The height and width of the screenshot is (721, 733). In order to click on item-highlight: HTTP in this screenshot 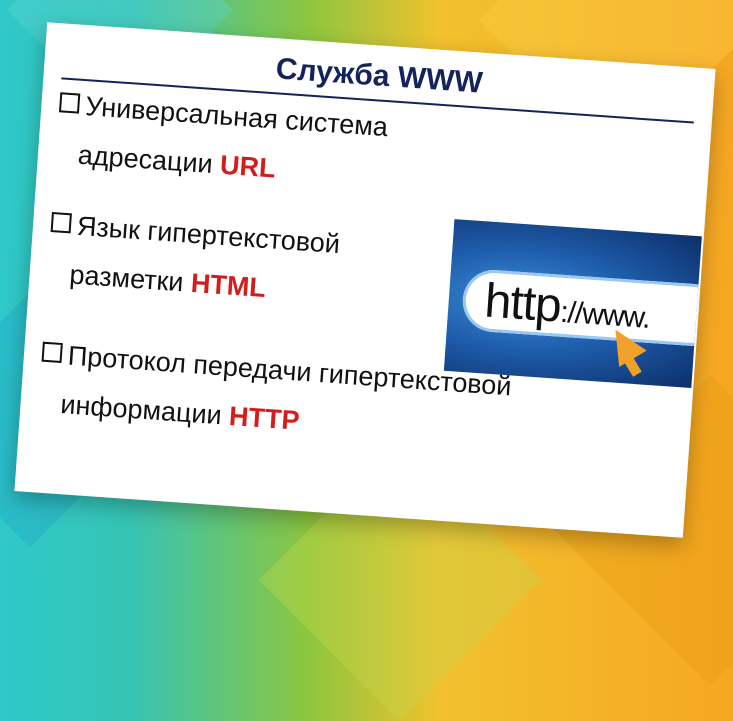, I will do `click(264, 418)`.